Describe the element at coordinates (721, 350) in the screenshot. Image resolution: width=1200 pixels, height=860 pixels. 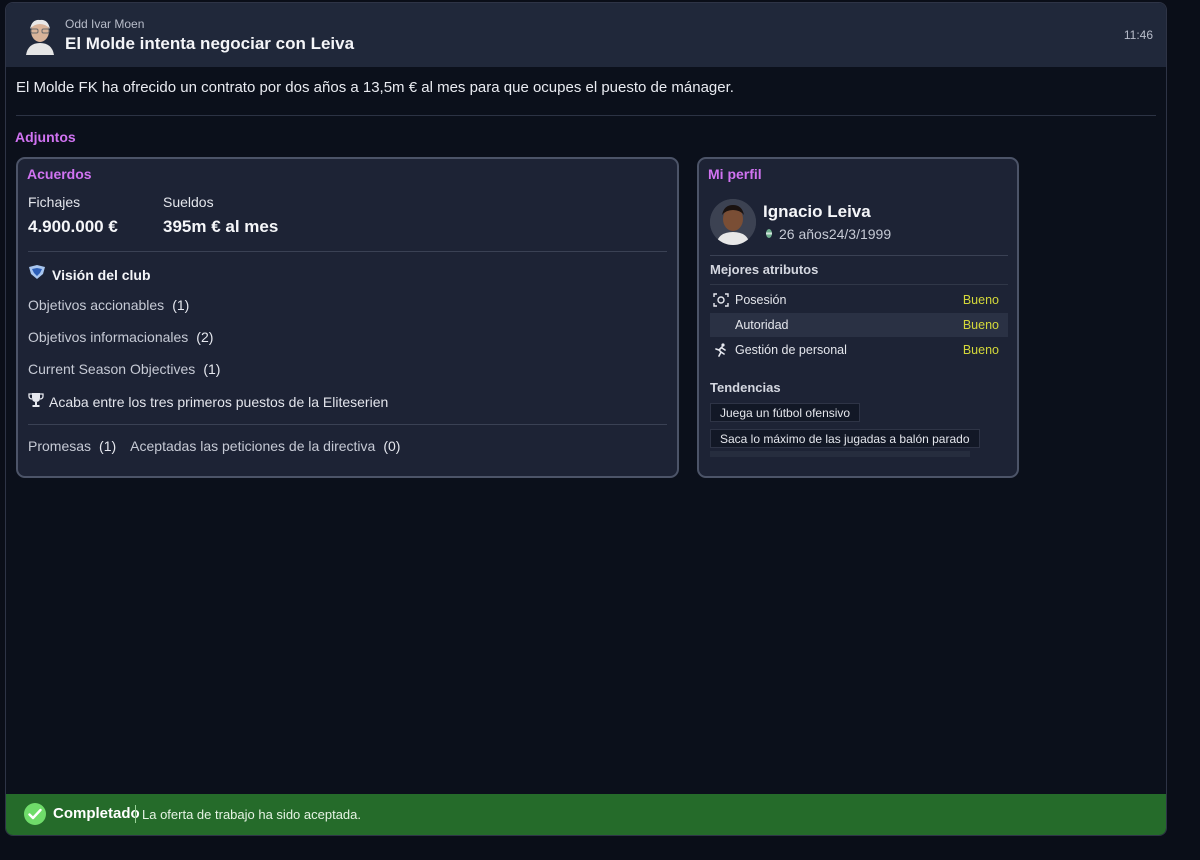
I see `running-person-icon` at that location.